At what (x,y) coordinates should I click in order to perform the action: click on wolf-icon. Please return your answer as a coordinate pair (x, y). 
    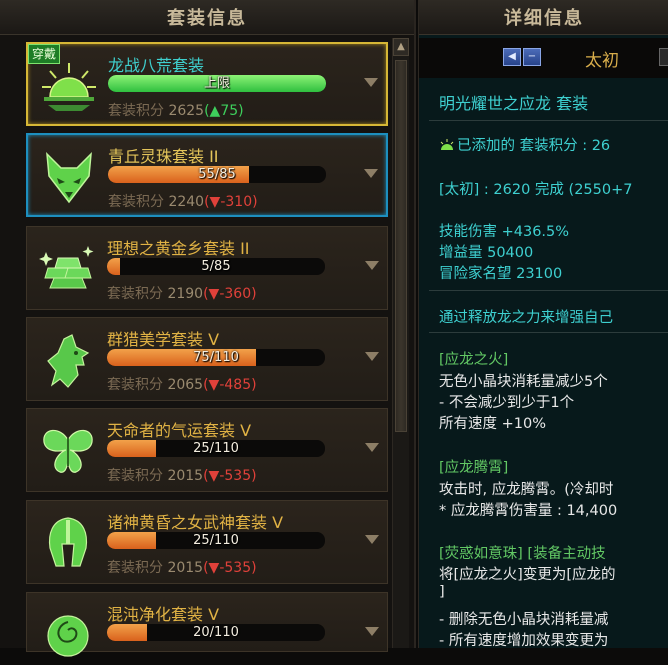
    Looking at the image, I should click on (68, 360).